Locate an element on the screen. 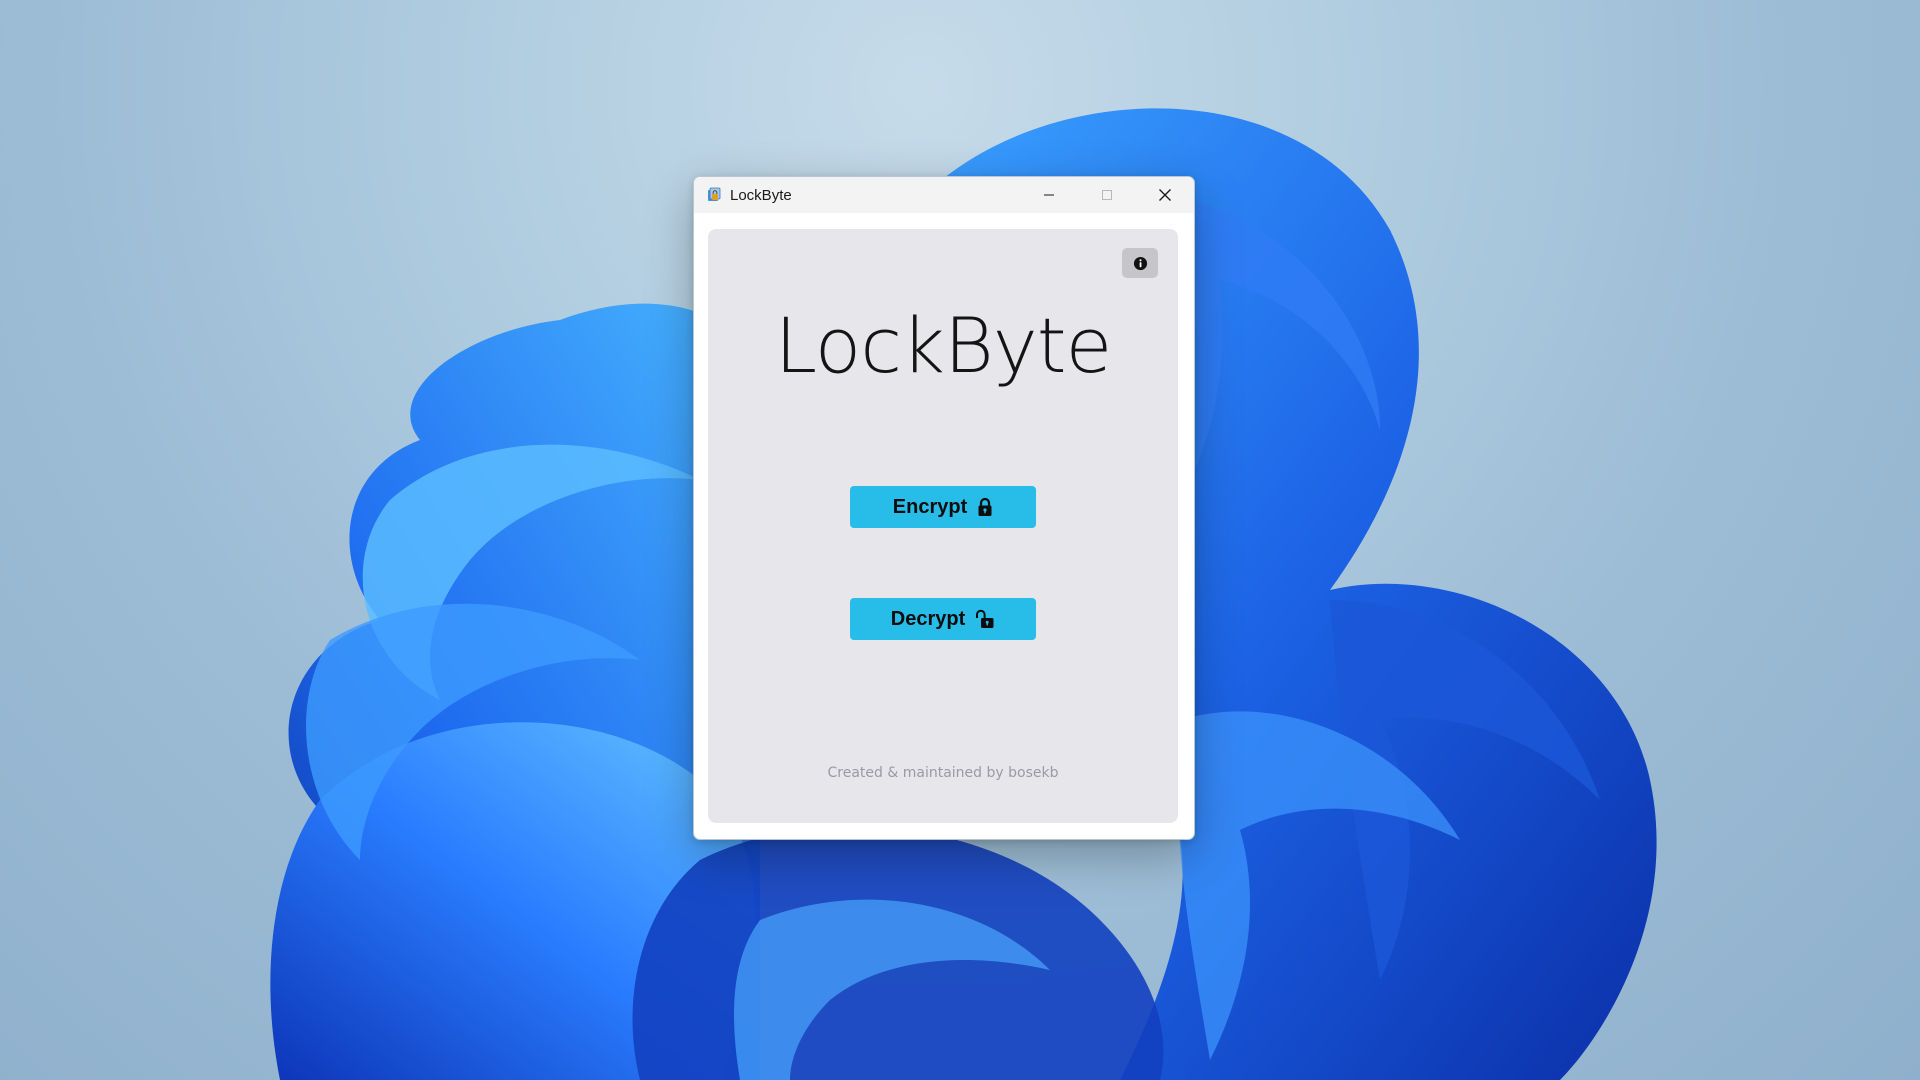 The width and height of the screenshot is (1920, 1080). encrypt-button: Encrypt is located at coordinates (943, 507).